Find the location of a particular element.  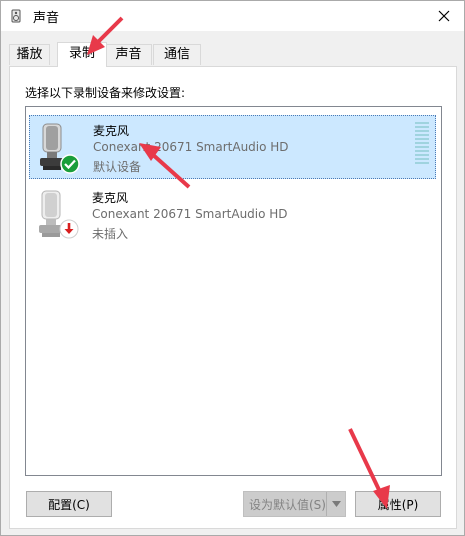

level-meter is located at coordinates (422, 143).